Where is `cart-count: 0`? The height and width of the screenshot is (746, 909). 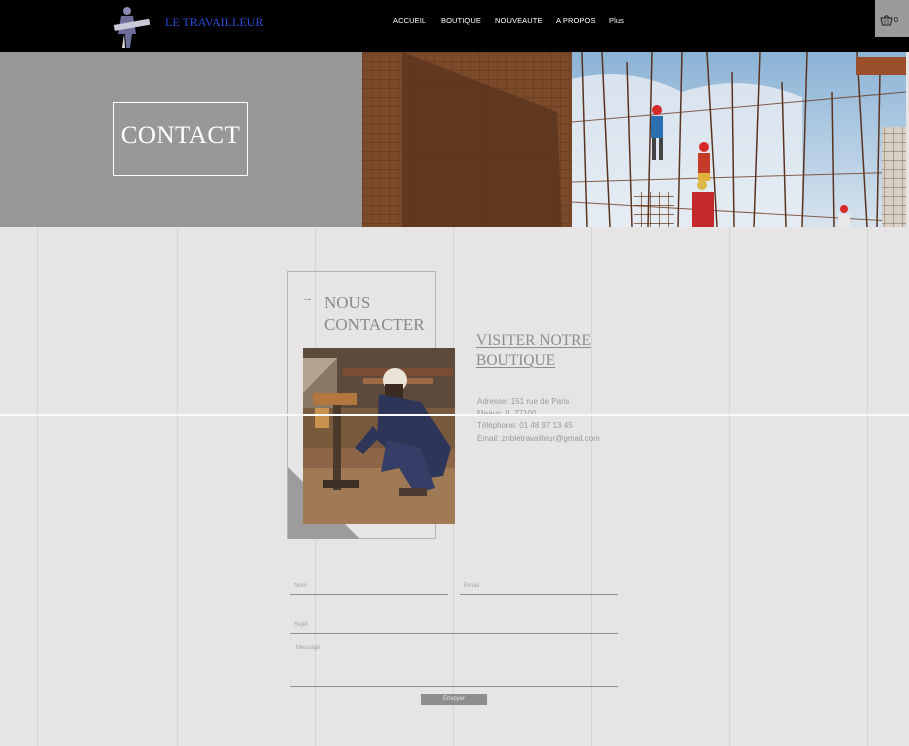
cart-count: 0 is located at coordinates (896, 20).